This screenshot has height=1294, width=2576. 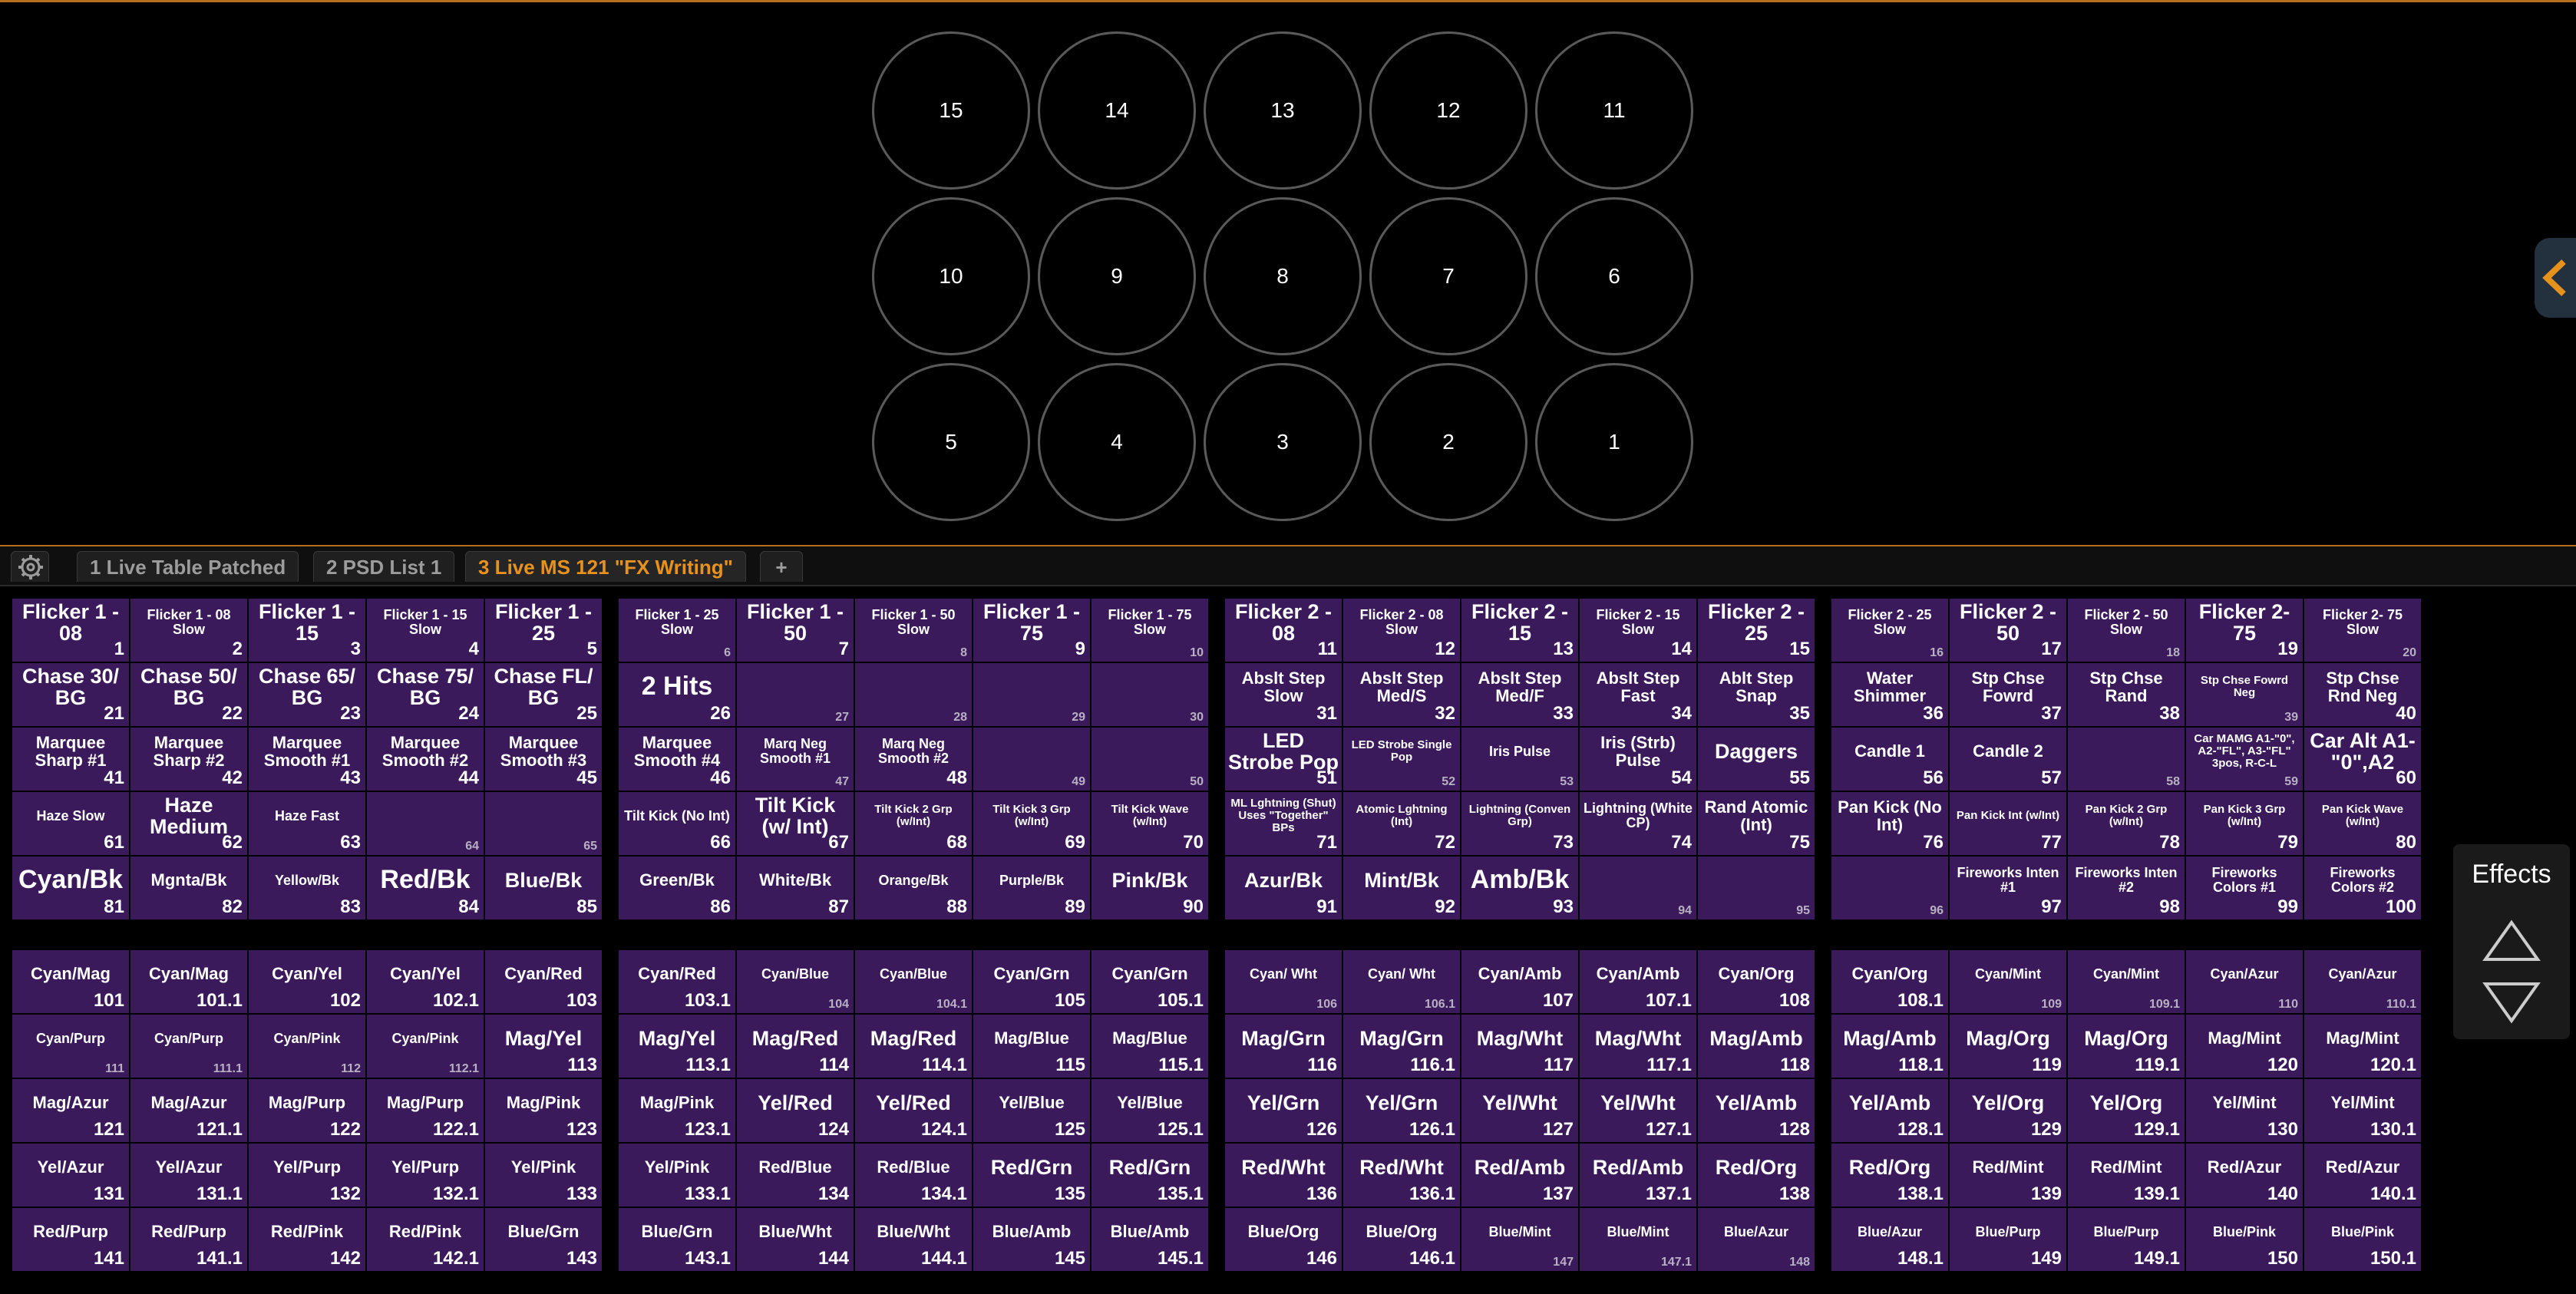 What do you see at coordinates (1149, 888) in the screenshot?
I see `magic-button: Pink/Bk 90` at bounding box center [1149, 888].